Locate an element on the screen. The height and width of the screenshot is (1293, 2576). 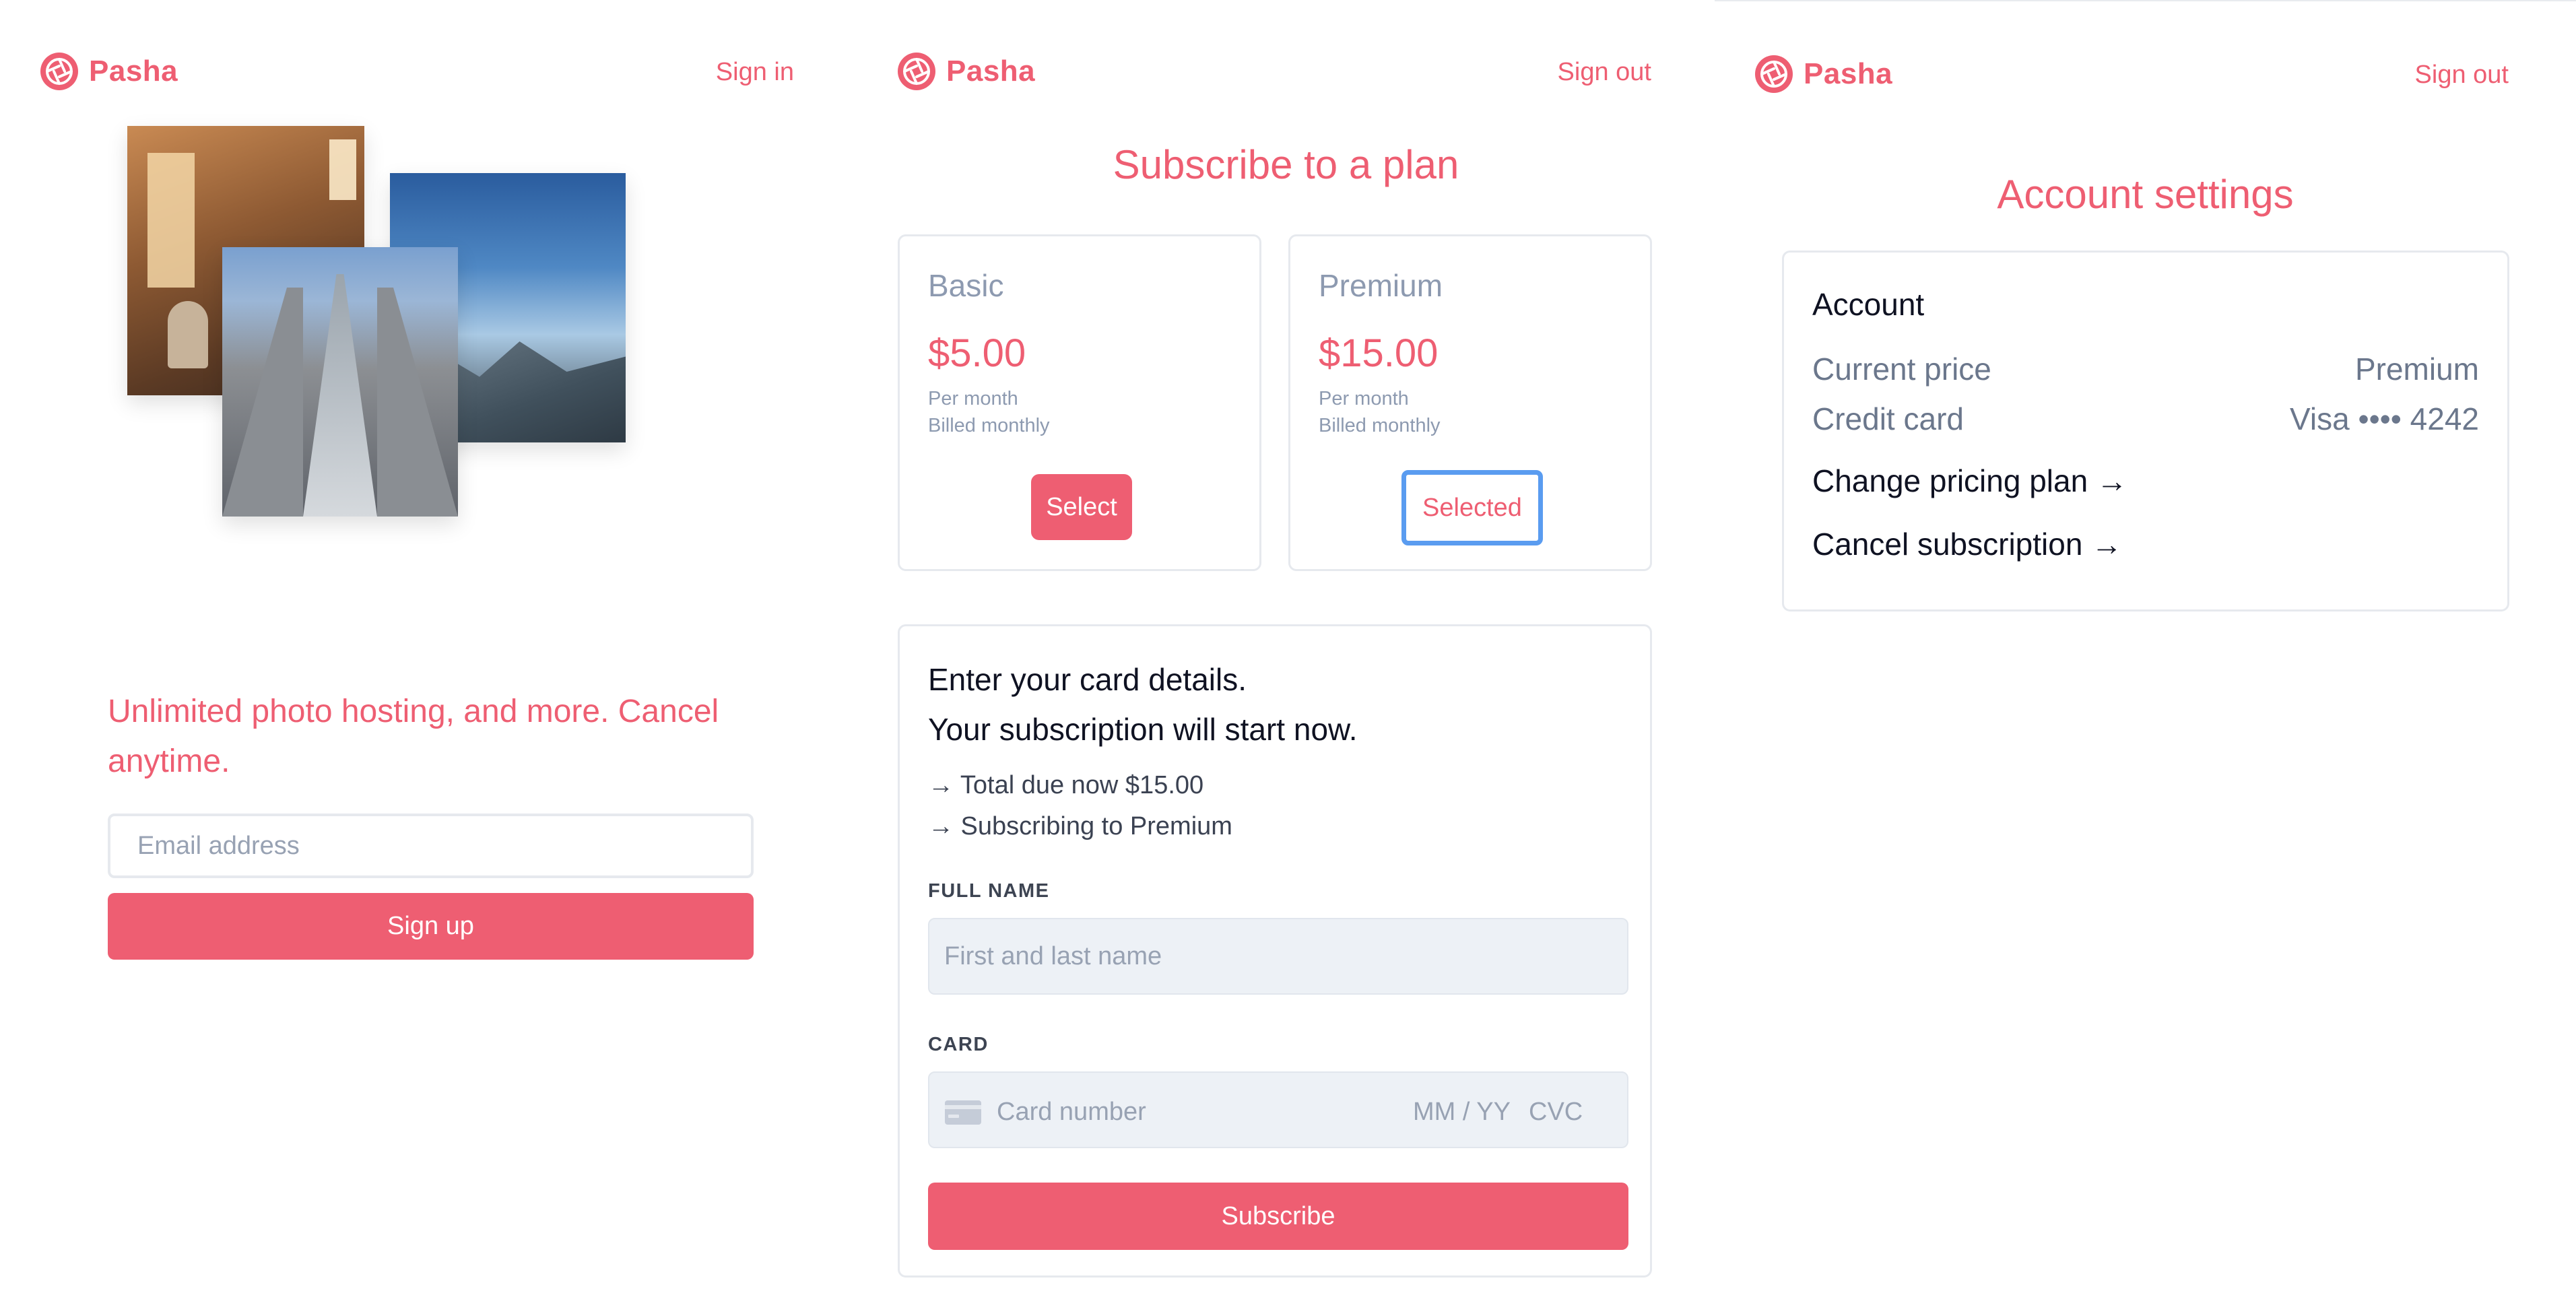
page-title: Account settings is located at coordinates (2145, 194).